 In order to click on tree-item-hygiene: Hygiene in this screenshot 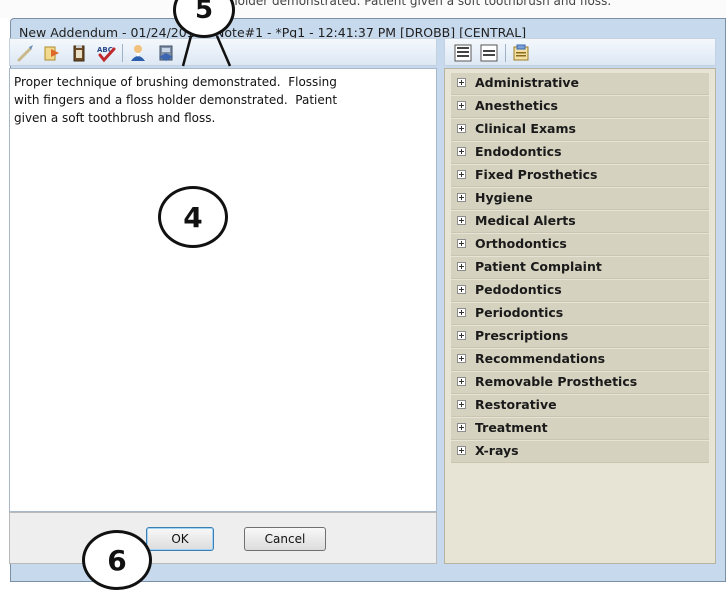, I will do `click(580, 199)`.